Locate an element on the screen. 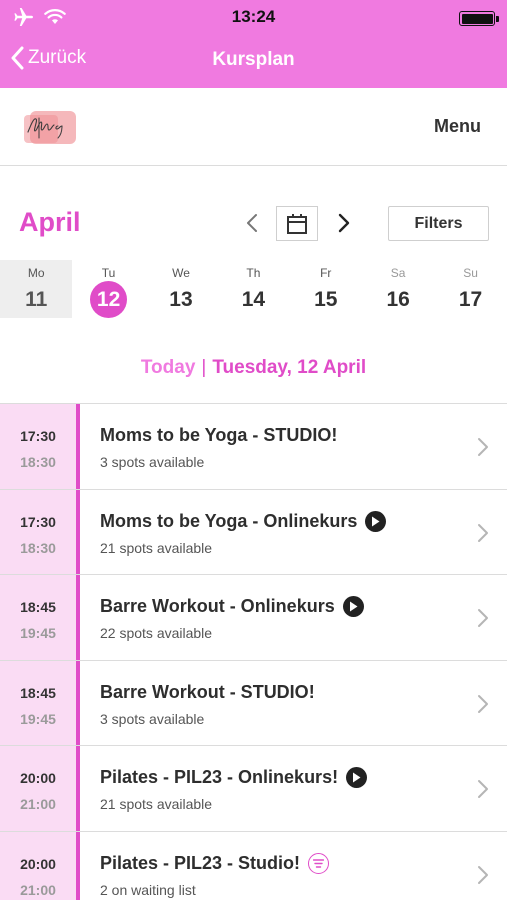  day-date: 12 is located at coordinates (108, 299).